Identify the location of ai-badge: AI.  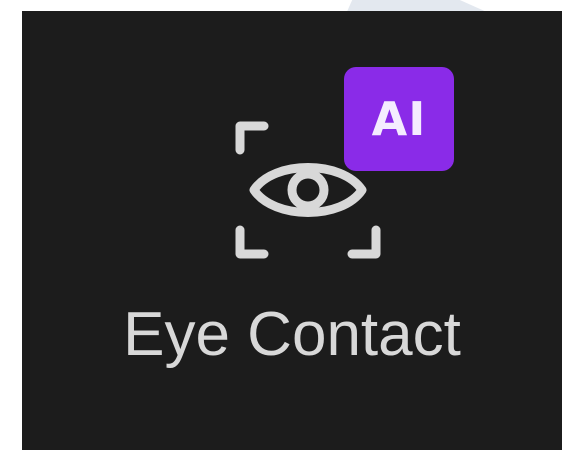
(399, 119).